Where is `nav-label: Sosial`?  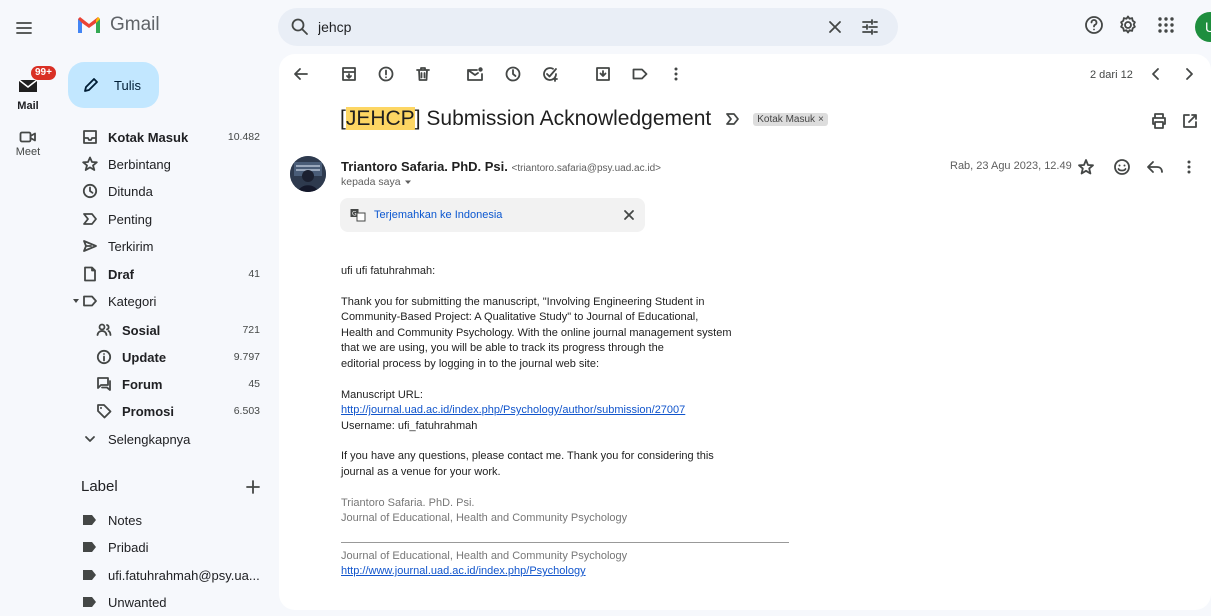 nav-label: Sosial is located at coordinates (141, 330).